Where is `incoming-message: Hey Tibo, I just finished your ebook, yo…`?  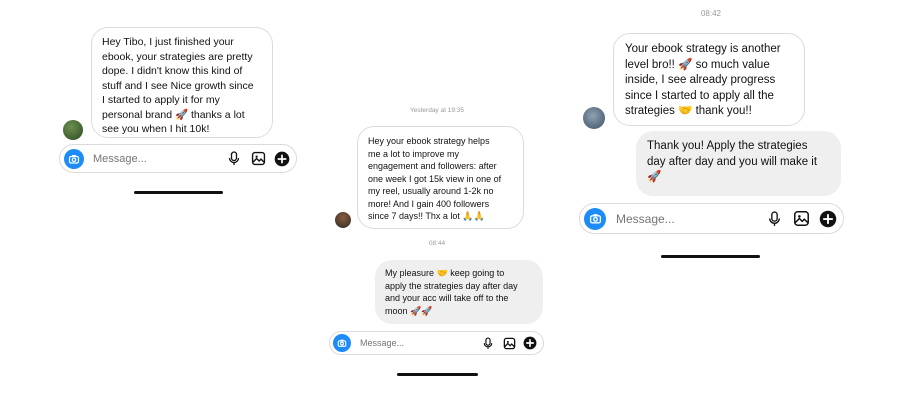 incoming-message: Hey Tibo, I just finished your ebook, yo… is located at coordinates (182, 82).